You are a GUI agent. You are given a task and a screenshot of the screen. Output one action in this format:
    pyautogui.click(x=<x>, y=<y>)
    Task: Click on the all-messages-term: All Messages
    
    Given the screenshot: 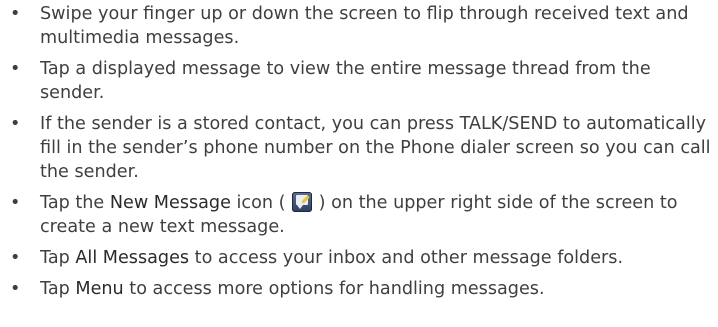 What is the action you would take?
    pyautogui.click(x=132, y=258)
    